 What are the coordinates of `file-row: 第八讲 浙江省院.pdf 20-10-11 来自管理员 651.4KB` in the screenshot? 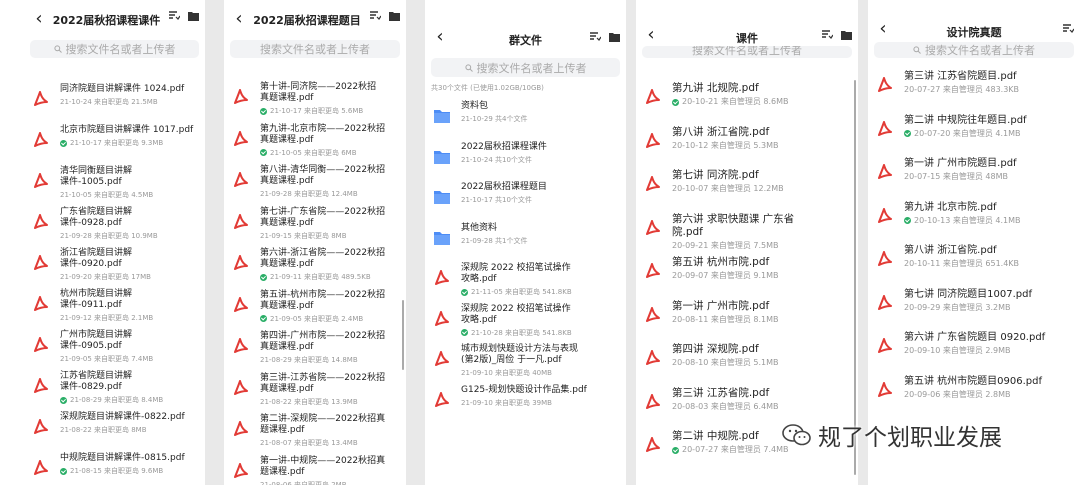 It's located at (974, 257).